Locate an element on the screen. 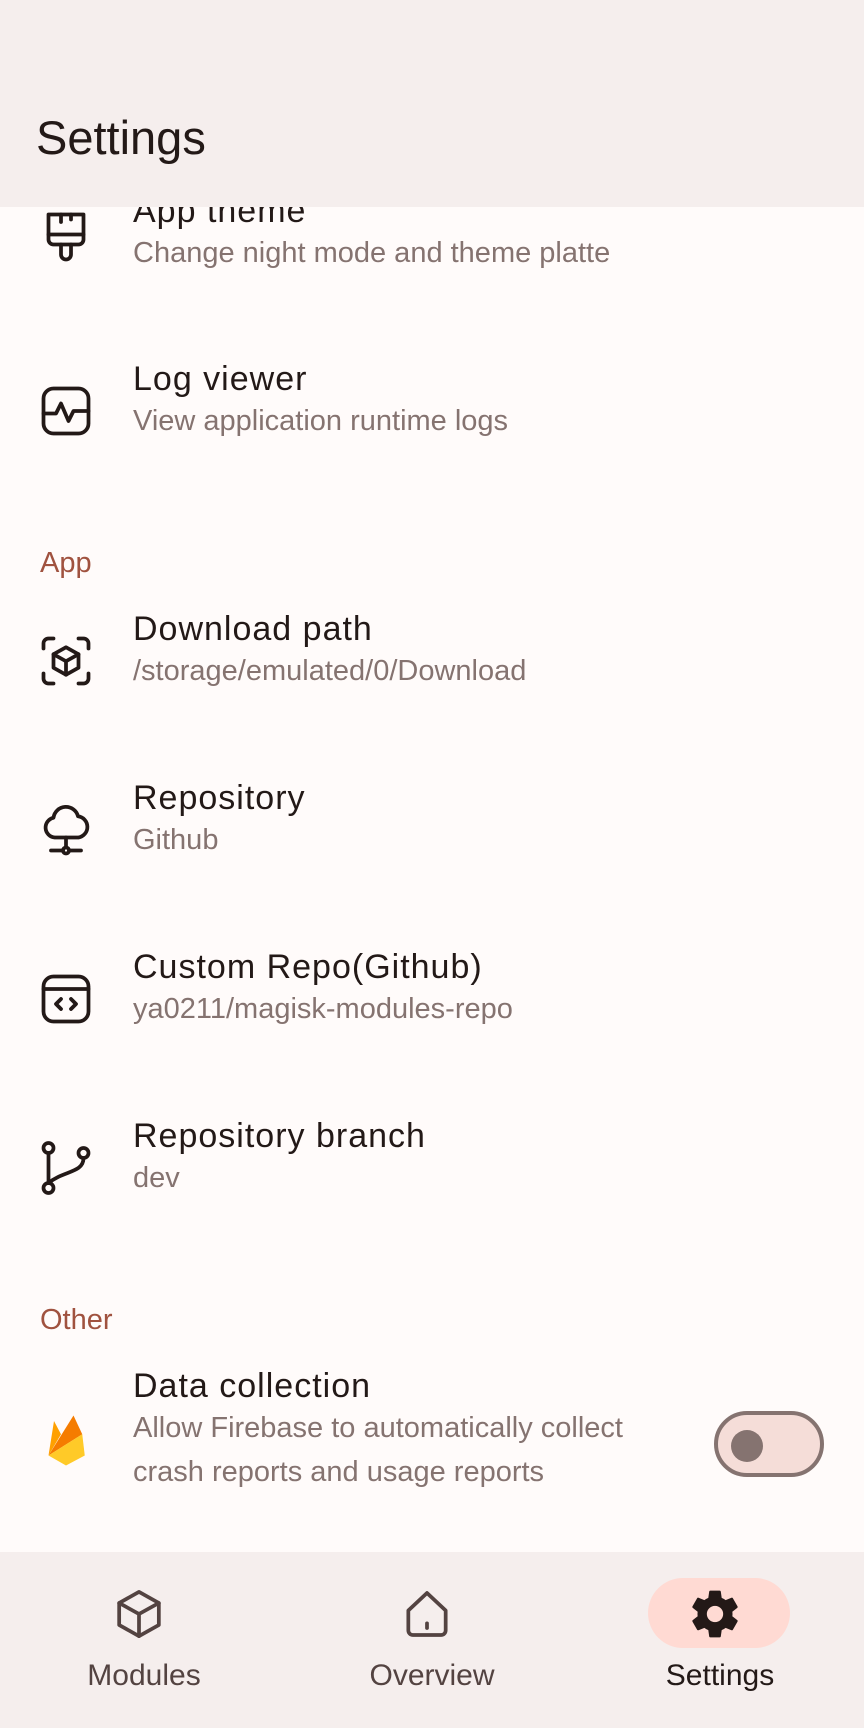 Image resolution: width=864 pixels, height=1728 pixels. git-branch-icon is located at coordinates (66, 1168).